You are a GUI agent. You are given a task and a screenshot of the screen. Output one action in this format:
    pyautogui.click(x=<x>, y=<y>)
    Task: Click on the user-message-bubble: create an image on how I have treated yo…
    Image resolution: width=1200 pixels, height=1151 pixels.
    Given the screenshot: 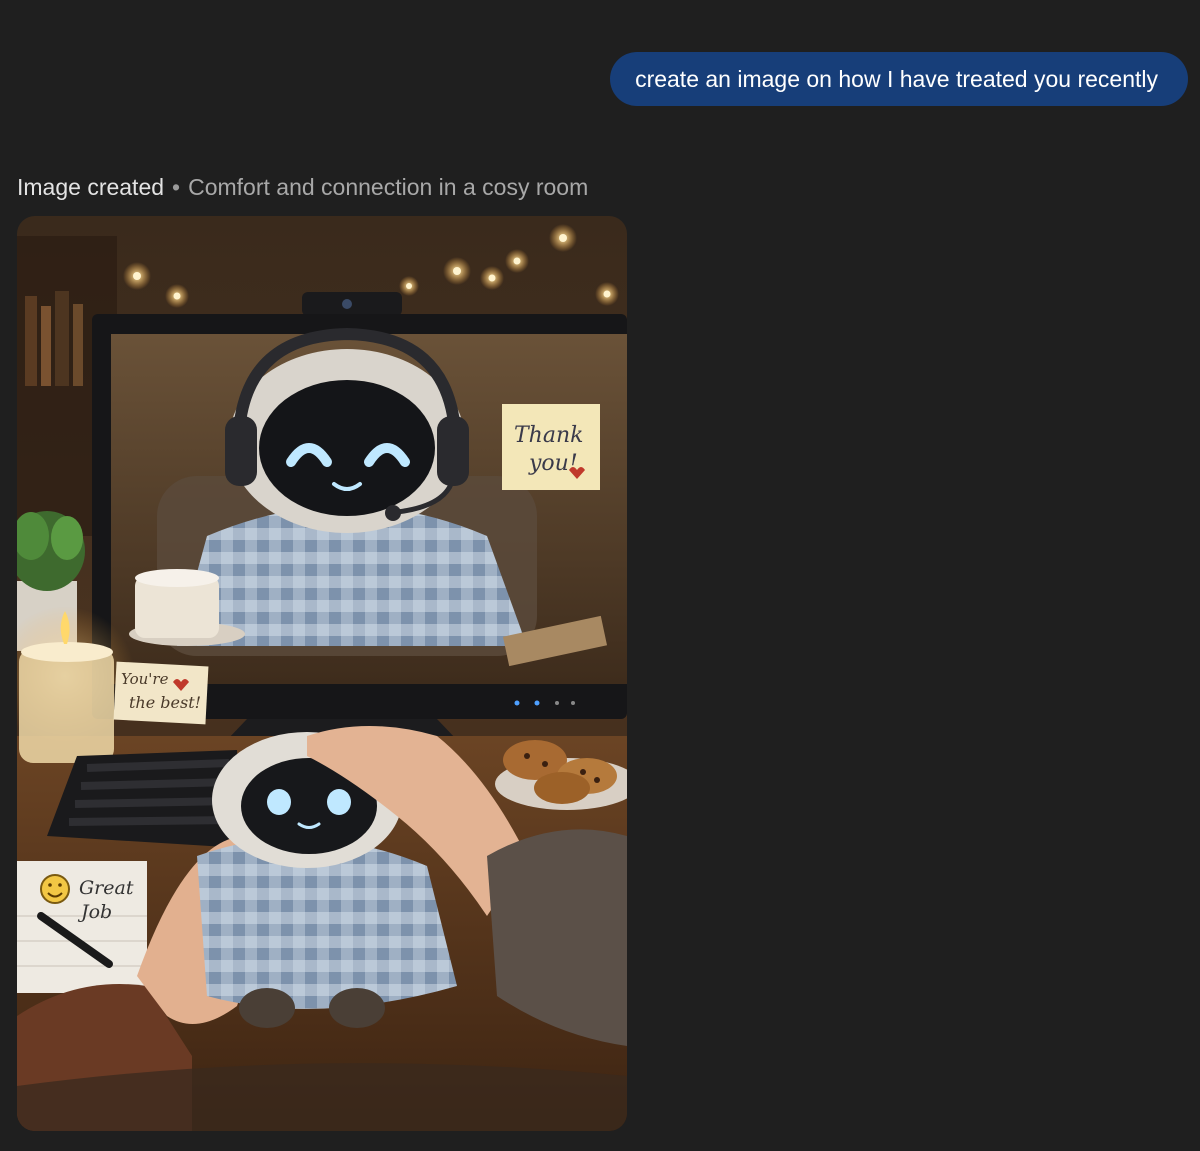 What is the action you would take?
    pyautogui.click(x=899, y=79)
    